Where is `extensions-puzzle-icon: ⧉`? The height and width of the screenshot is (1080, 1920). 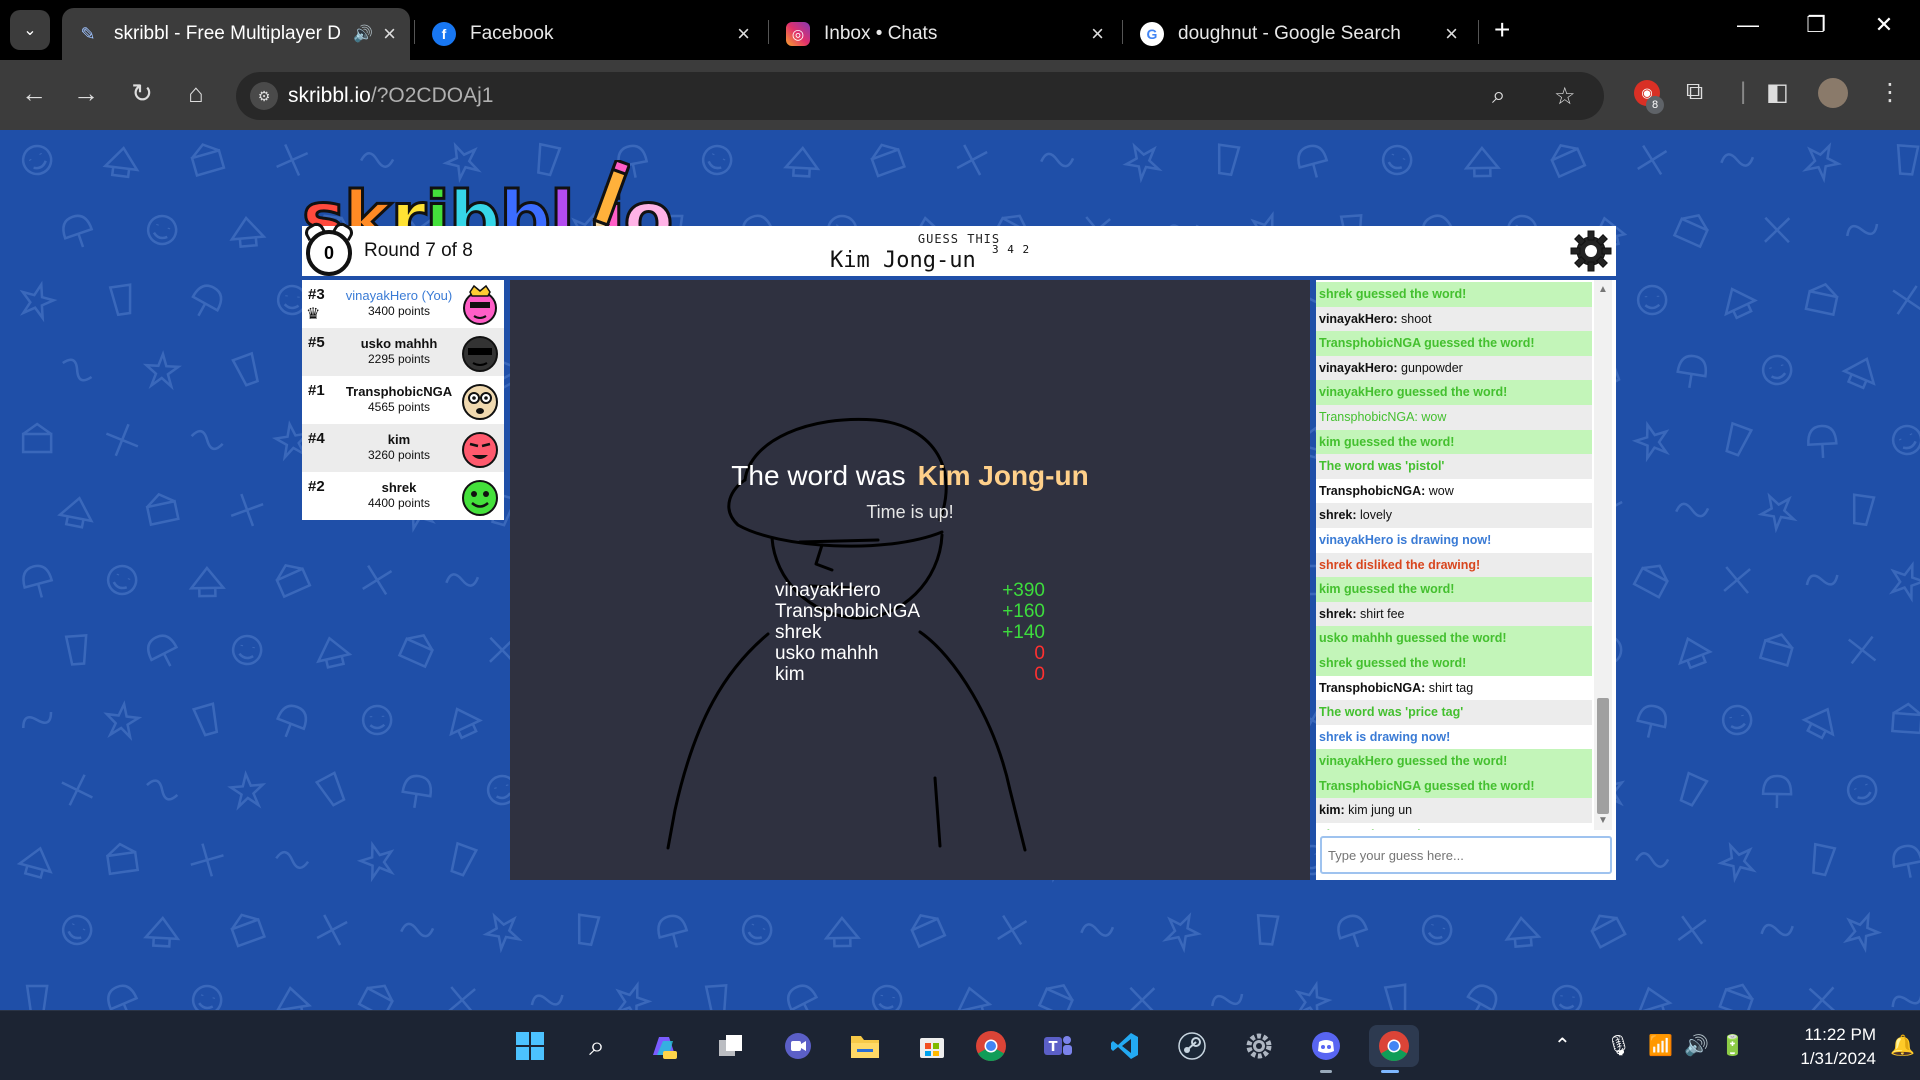 extensions-puzzle-icon: ⧉ is located at coordinates (1694, 92).